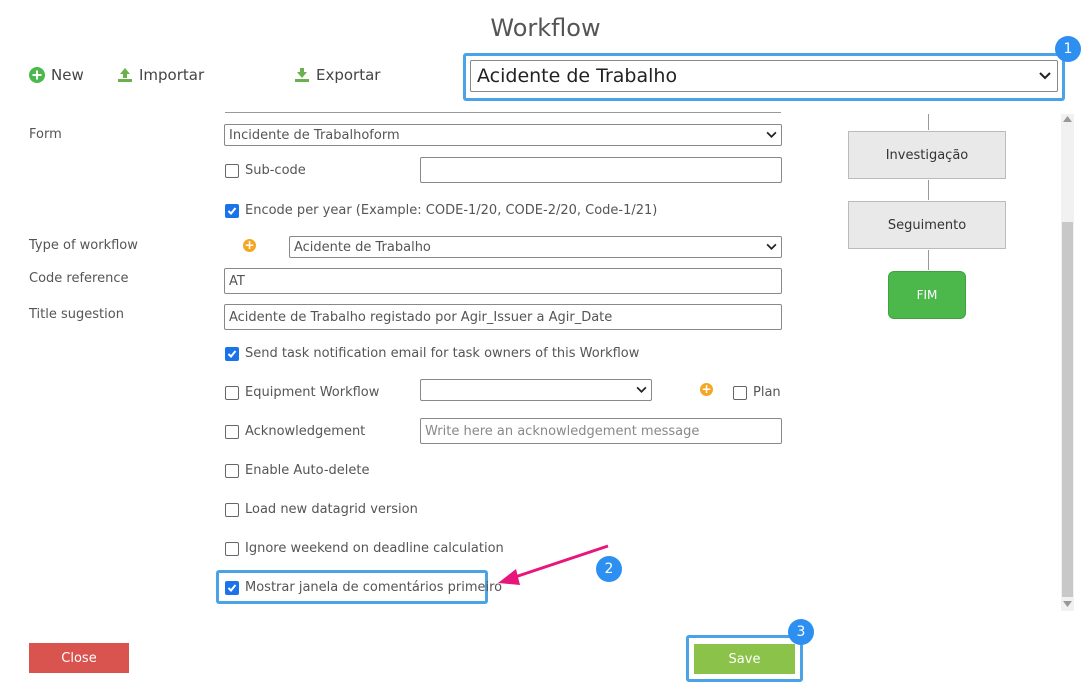 This screenshot has width=1091, height=685. Describe the element at coordinates (348, 75) in the screenshot. I see `export-label: Exportar` at that location.